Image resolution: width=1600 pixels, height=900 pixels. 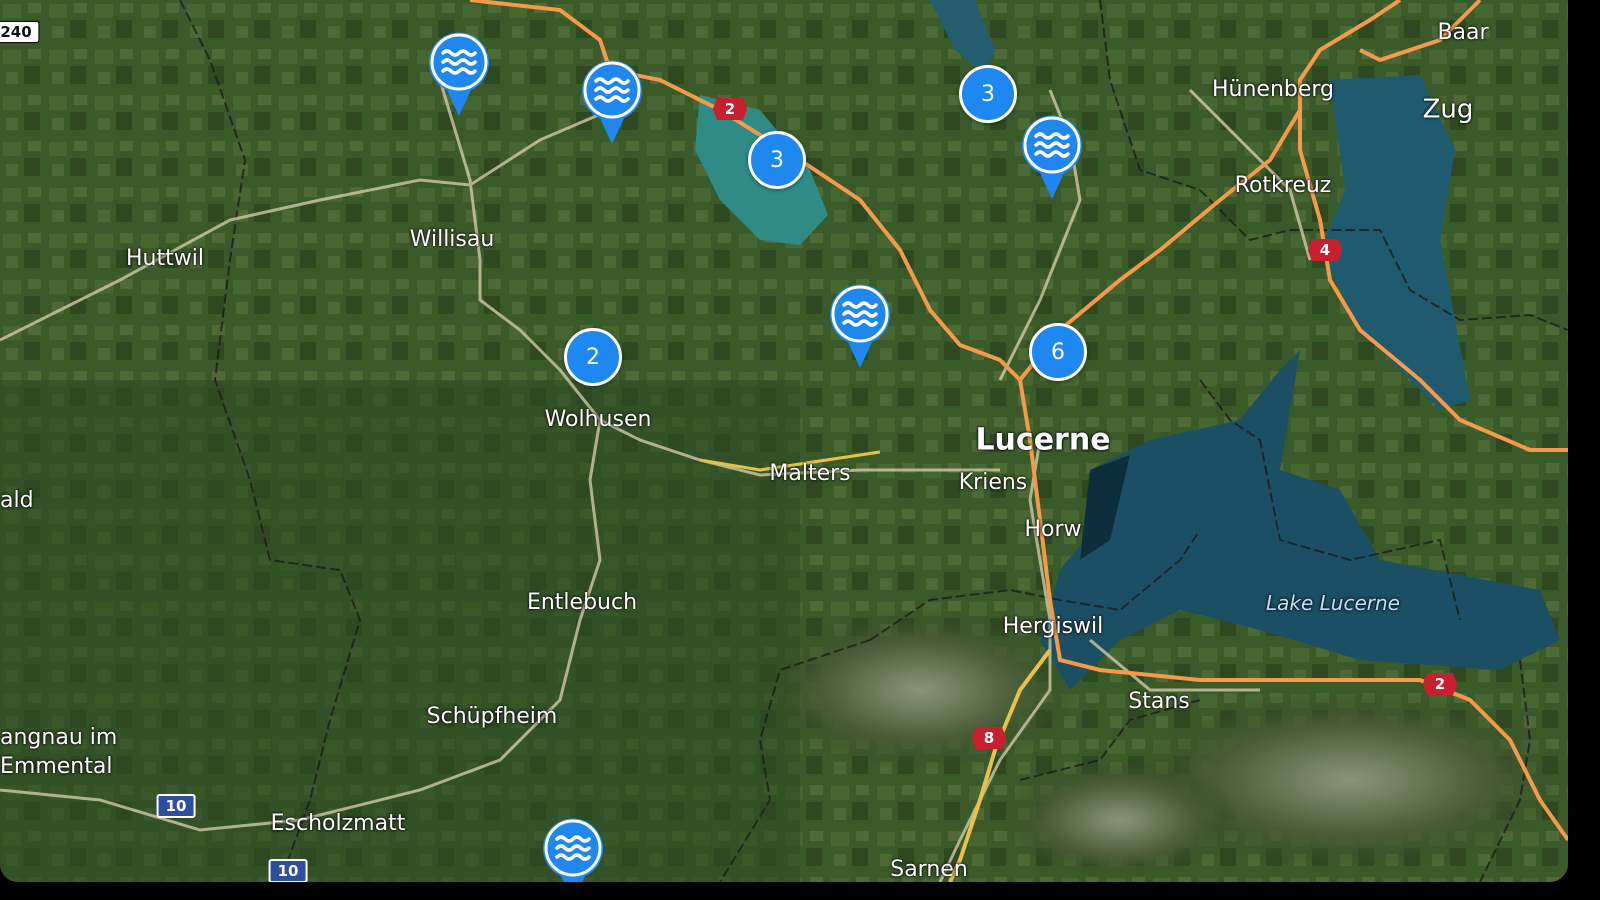 What do you see at coordinates (1053, 626) in the screenshot?
I see `place-label-hergiswil: Hergiswil` at bounding box center [1053, 626].